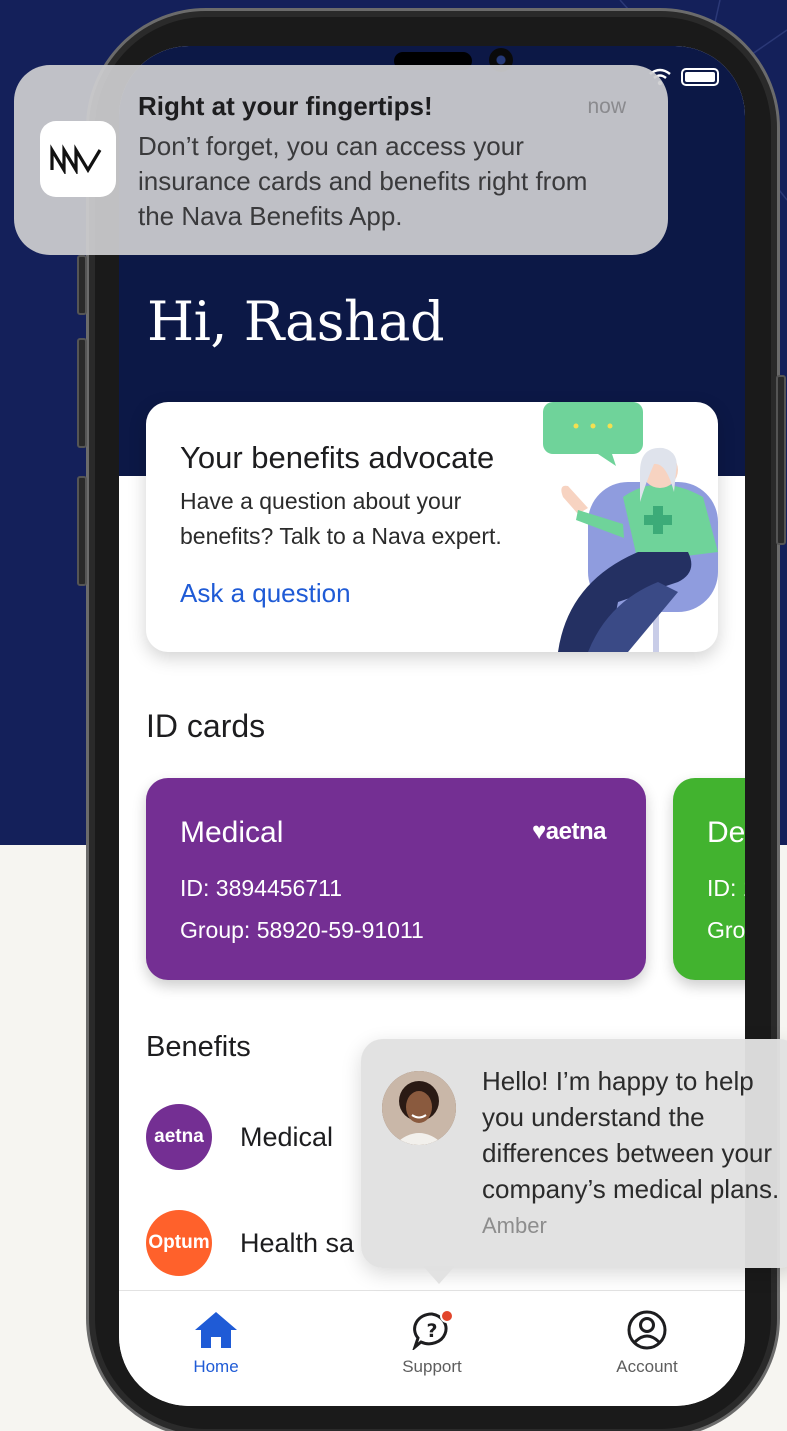 This screenshot has width=787, height=1431. I want to click on advocate-illustration, so click(630, 527).